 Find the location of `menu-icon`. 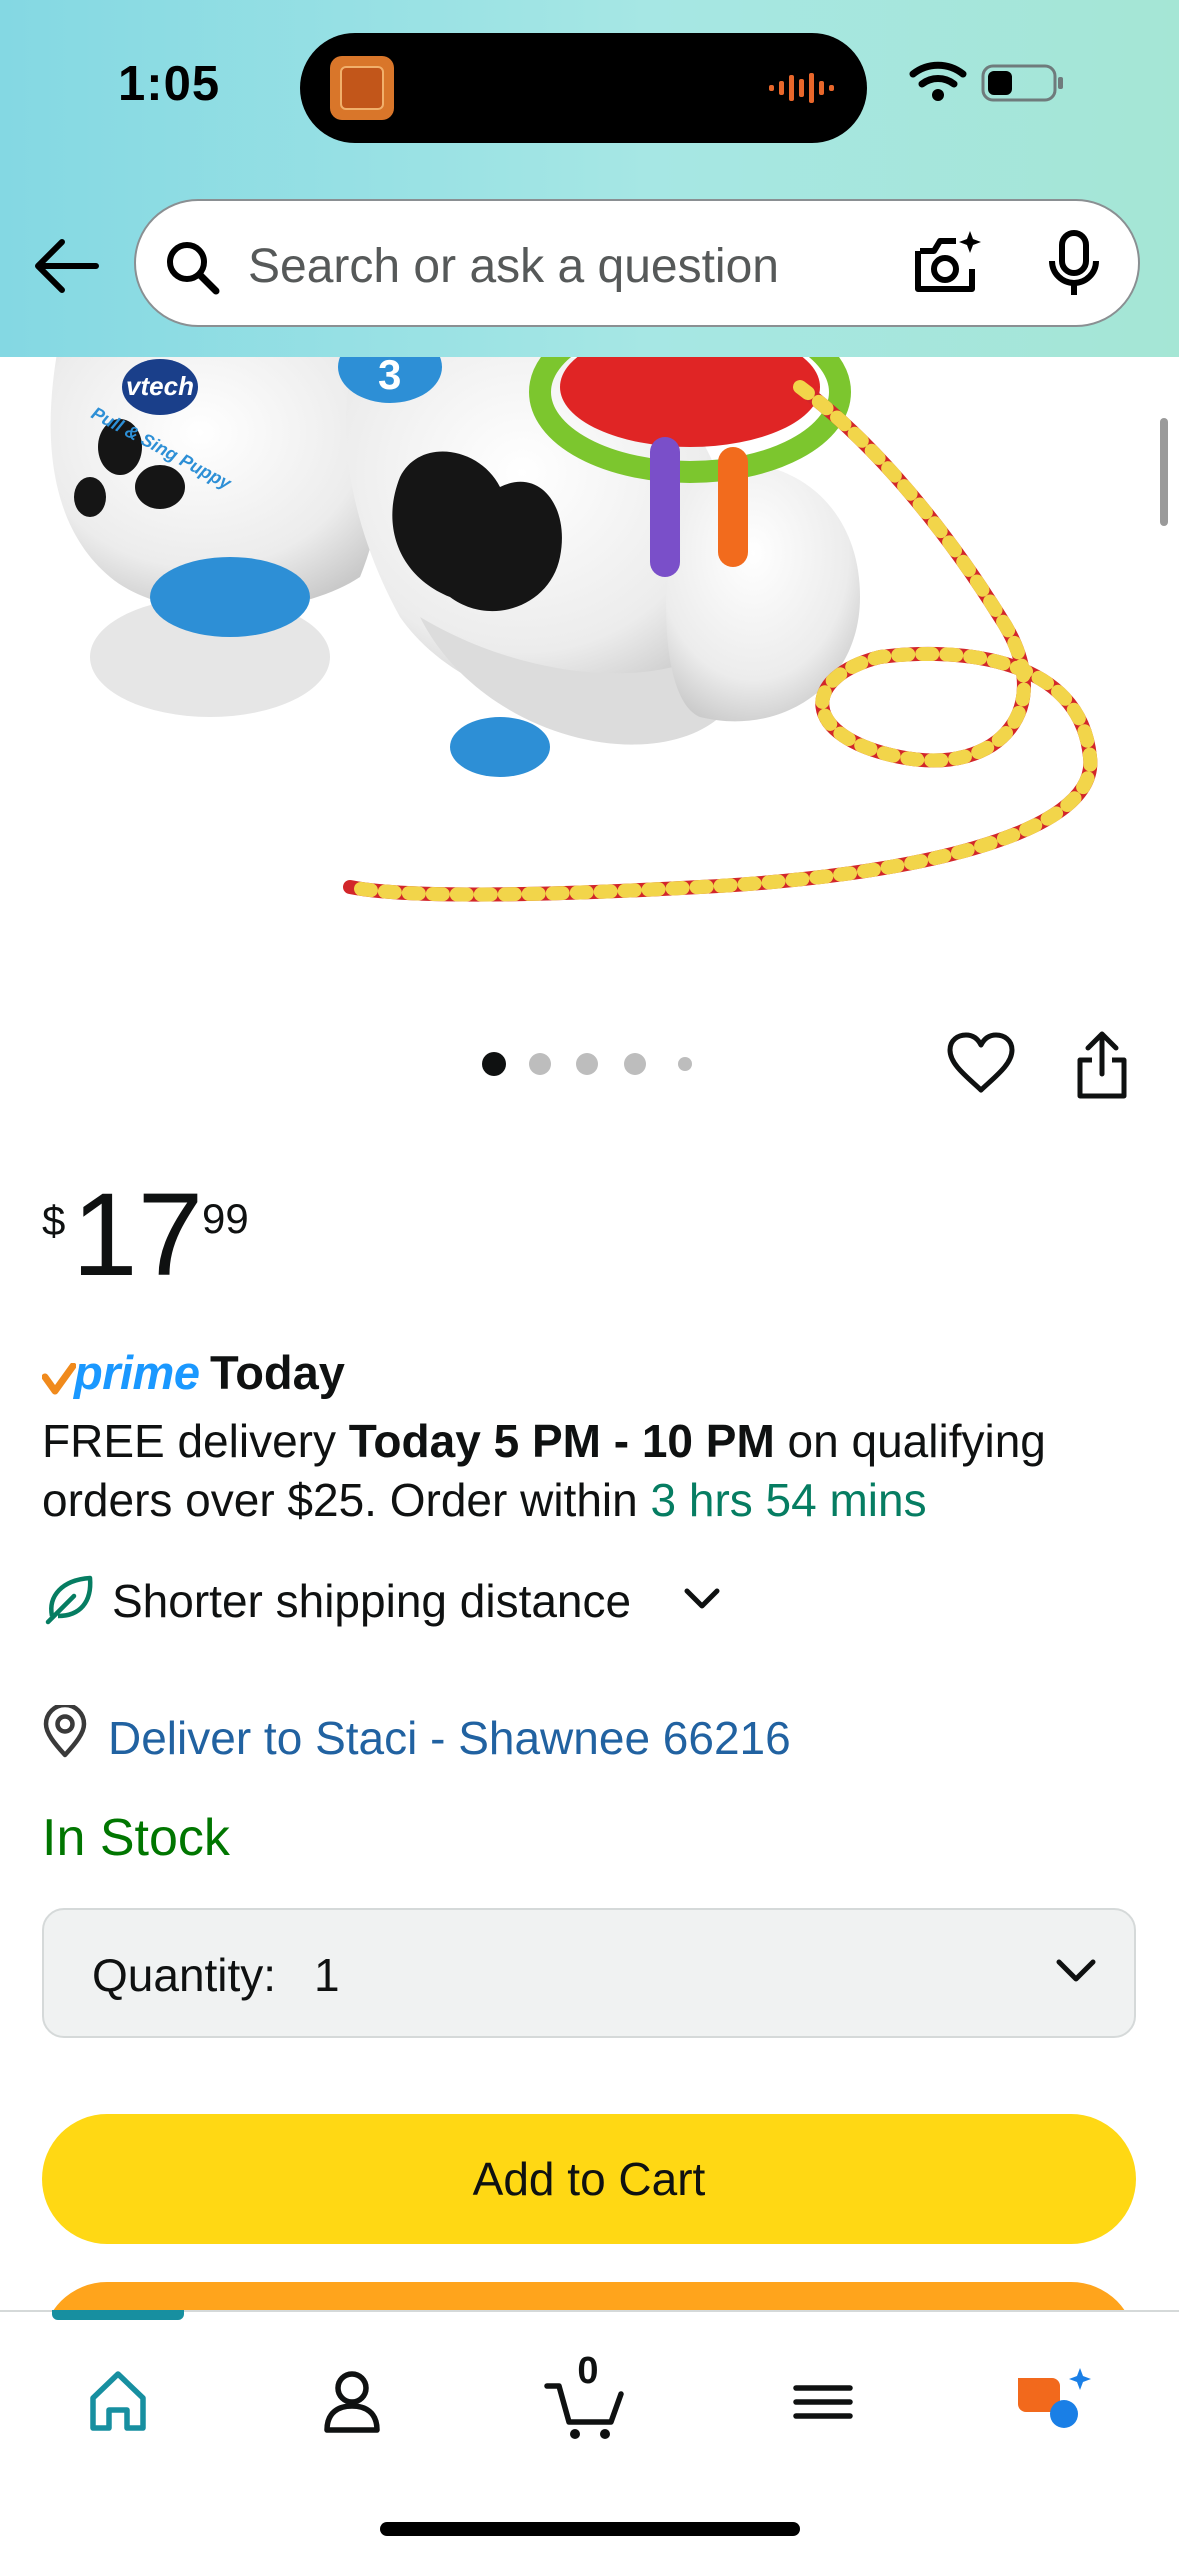

menu-icon is located at coordinates (823, 2402).